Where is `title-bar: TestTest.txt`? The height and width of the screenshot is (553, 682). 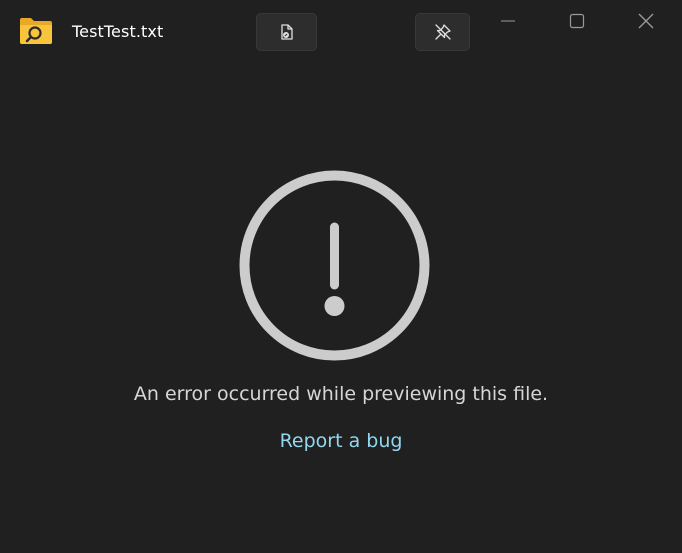 title-bar: TestTest.txt is located at coordinates (341, 32).